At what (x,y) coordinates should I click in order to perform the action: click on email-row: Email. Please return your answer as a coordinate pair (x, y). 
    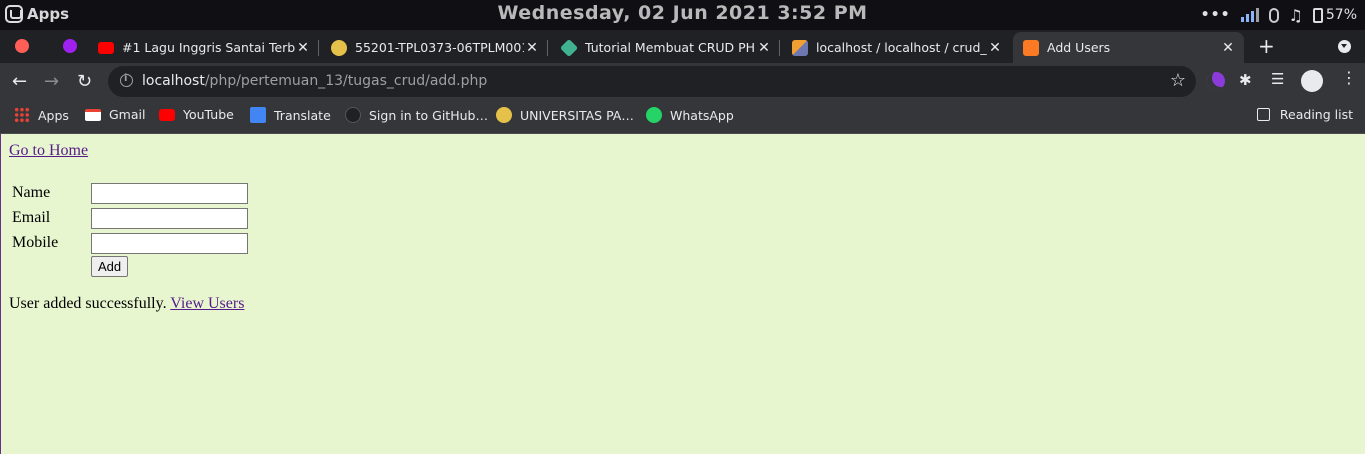
    Looking at the image, I should click on (139, 217).